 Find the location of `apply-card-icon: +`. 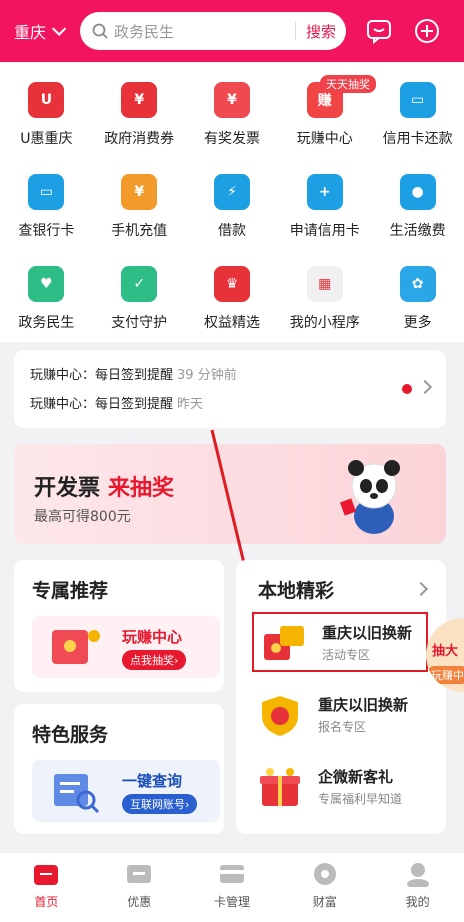

apply-card-icon: + is located at coordinates (324, 192).